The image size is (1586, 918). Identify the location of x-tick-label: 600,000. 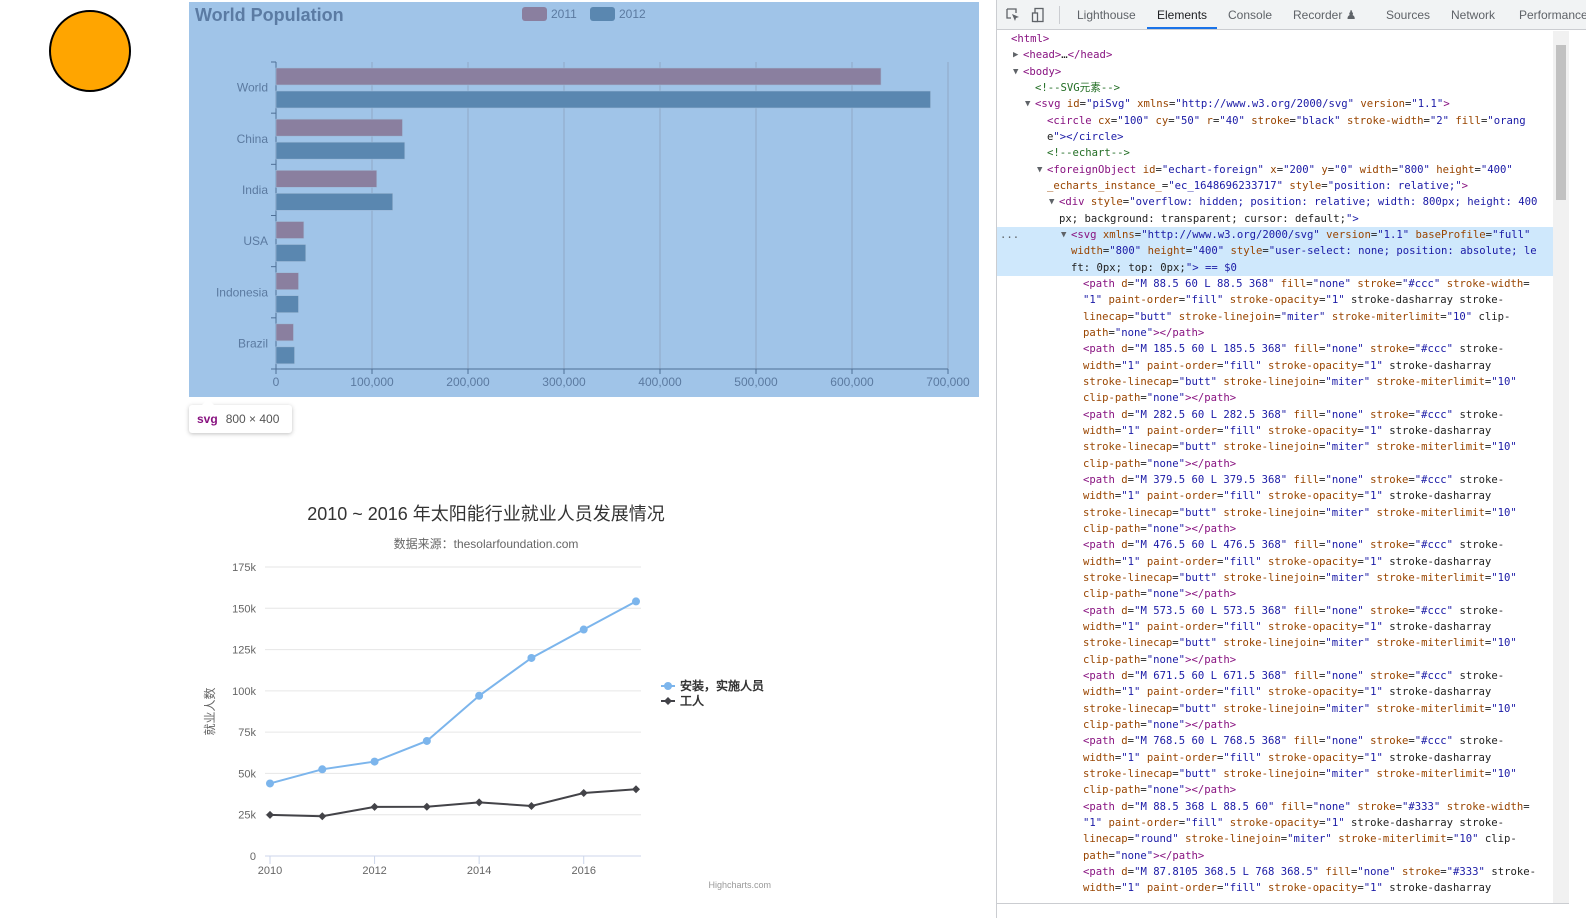
(852, 382).